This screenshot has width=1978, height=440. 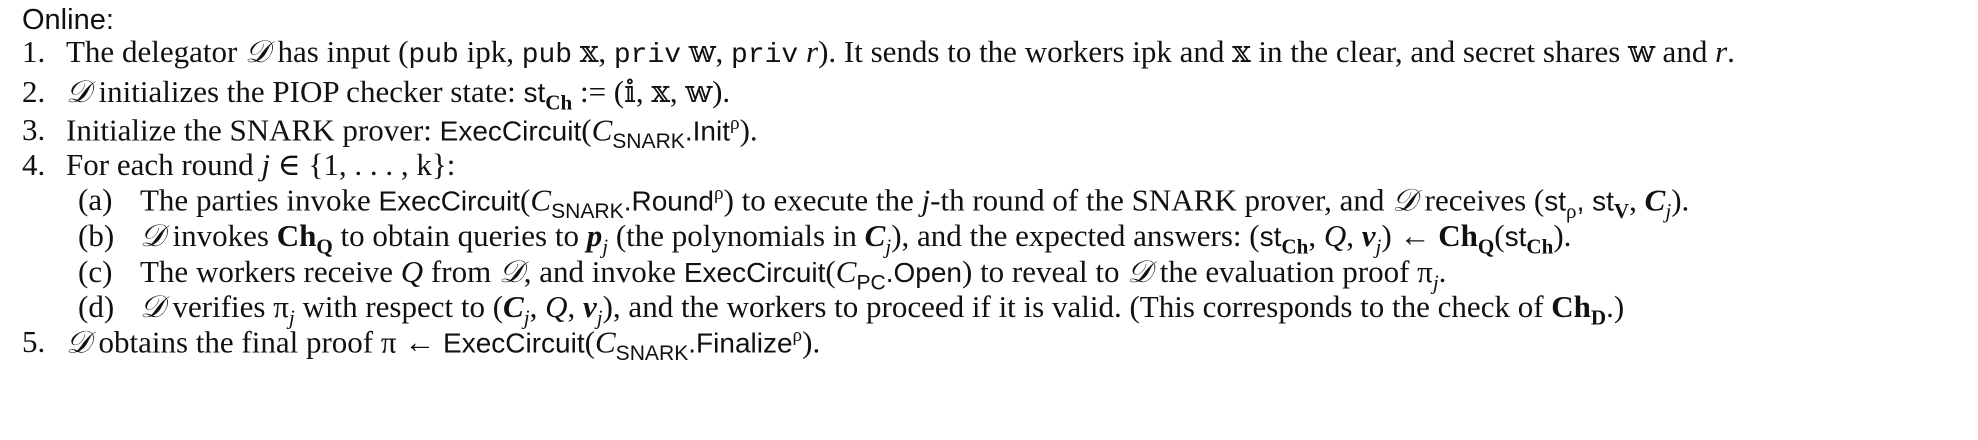 What do you see at coordinates (95, 271) in the screenshot?
I see `substep-label: (c)` at bounding box center [95, 271].